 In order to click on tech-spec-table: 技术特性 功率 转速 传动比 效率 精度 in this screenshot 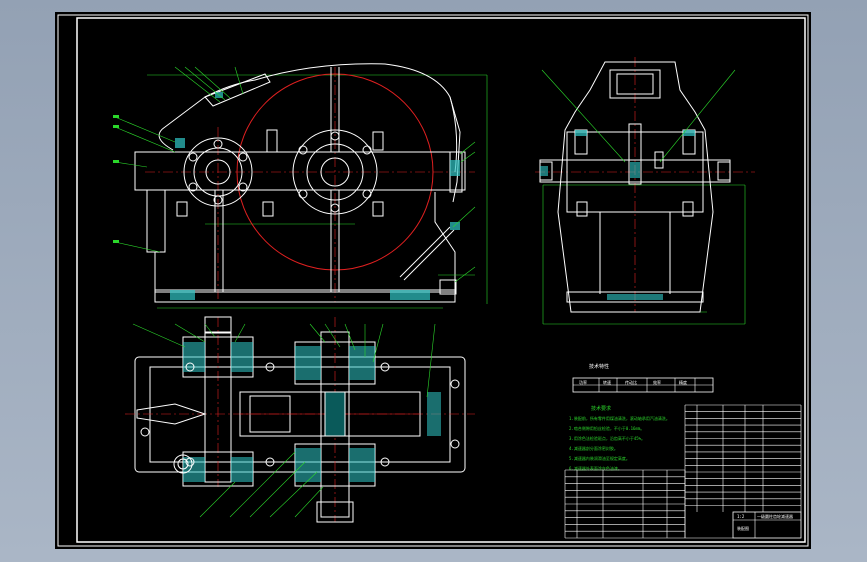, I will do `click(643, 378)`.